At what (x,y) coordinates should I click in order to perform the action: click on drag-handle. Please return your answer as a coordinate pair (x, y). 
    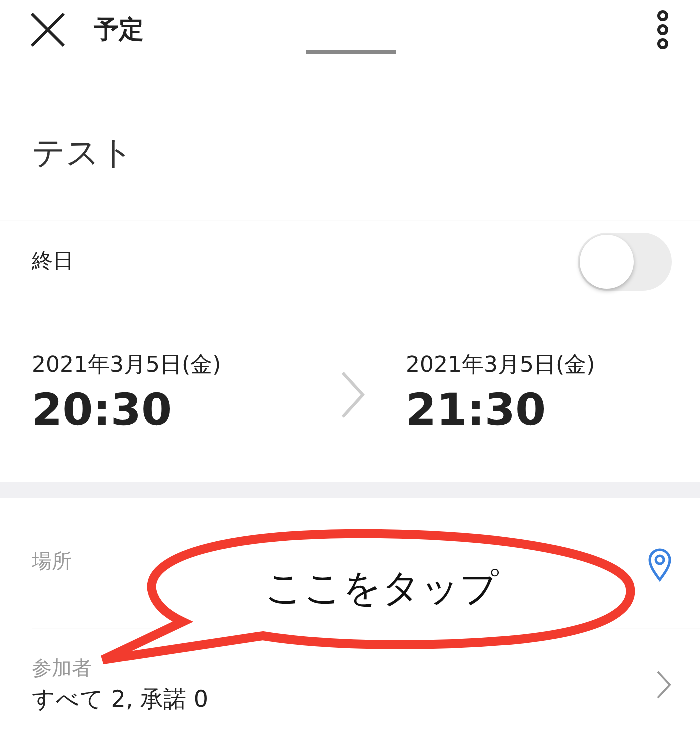
    Looking at the image, I should click on (351, 52).